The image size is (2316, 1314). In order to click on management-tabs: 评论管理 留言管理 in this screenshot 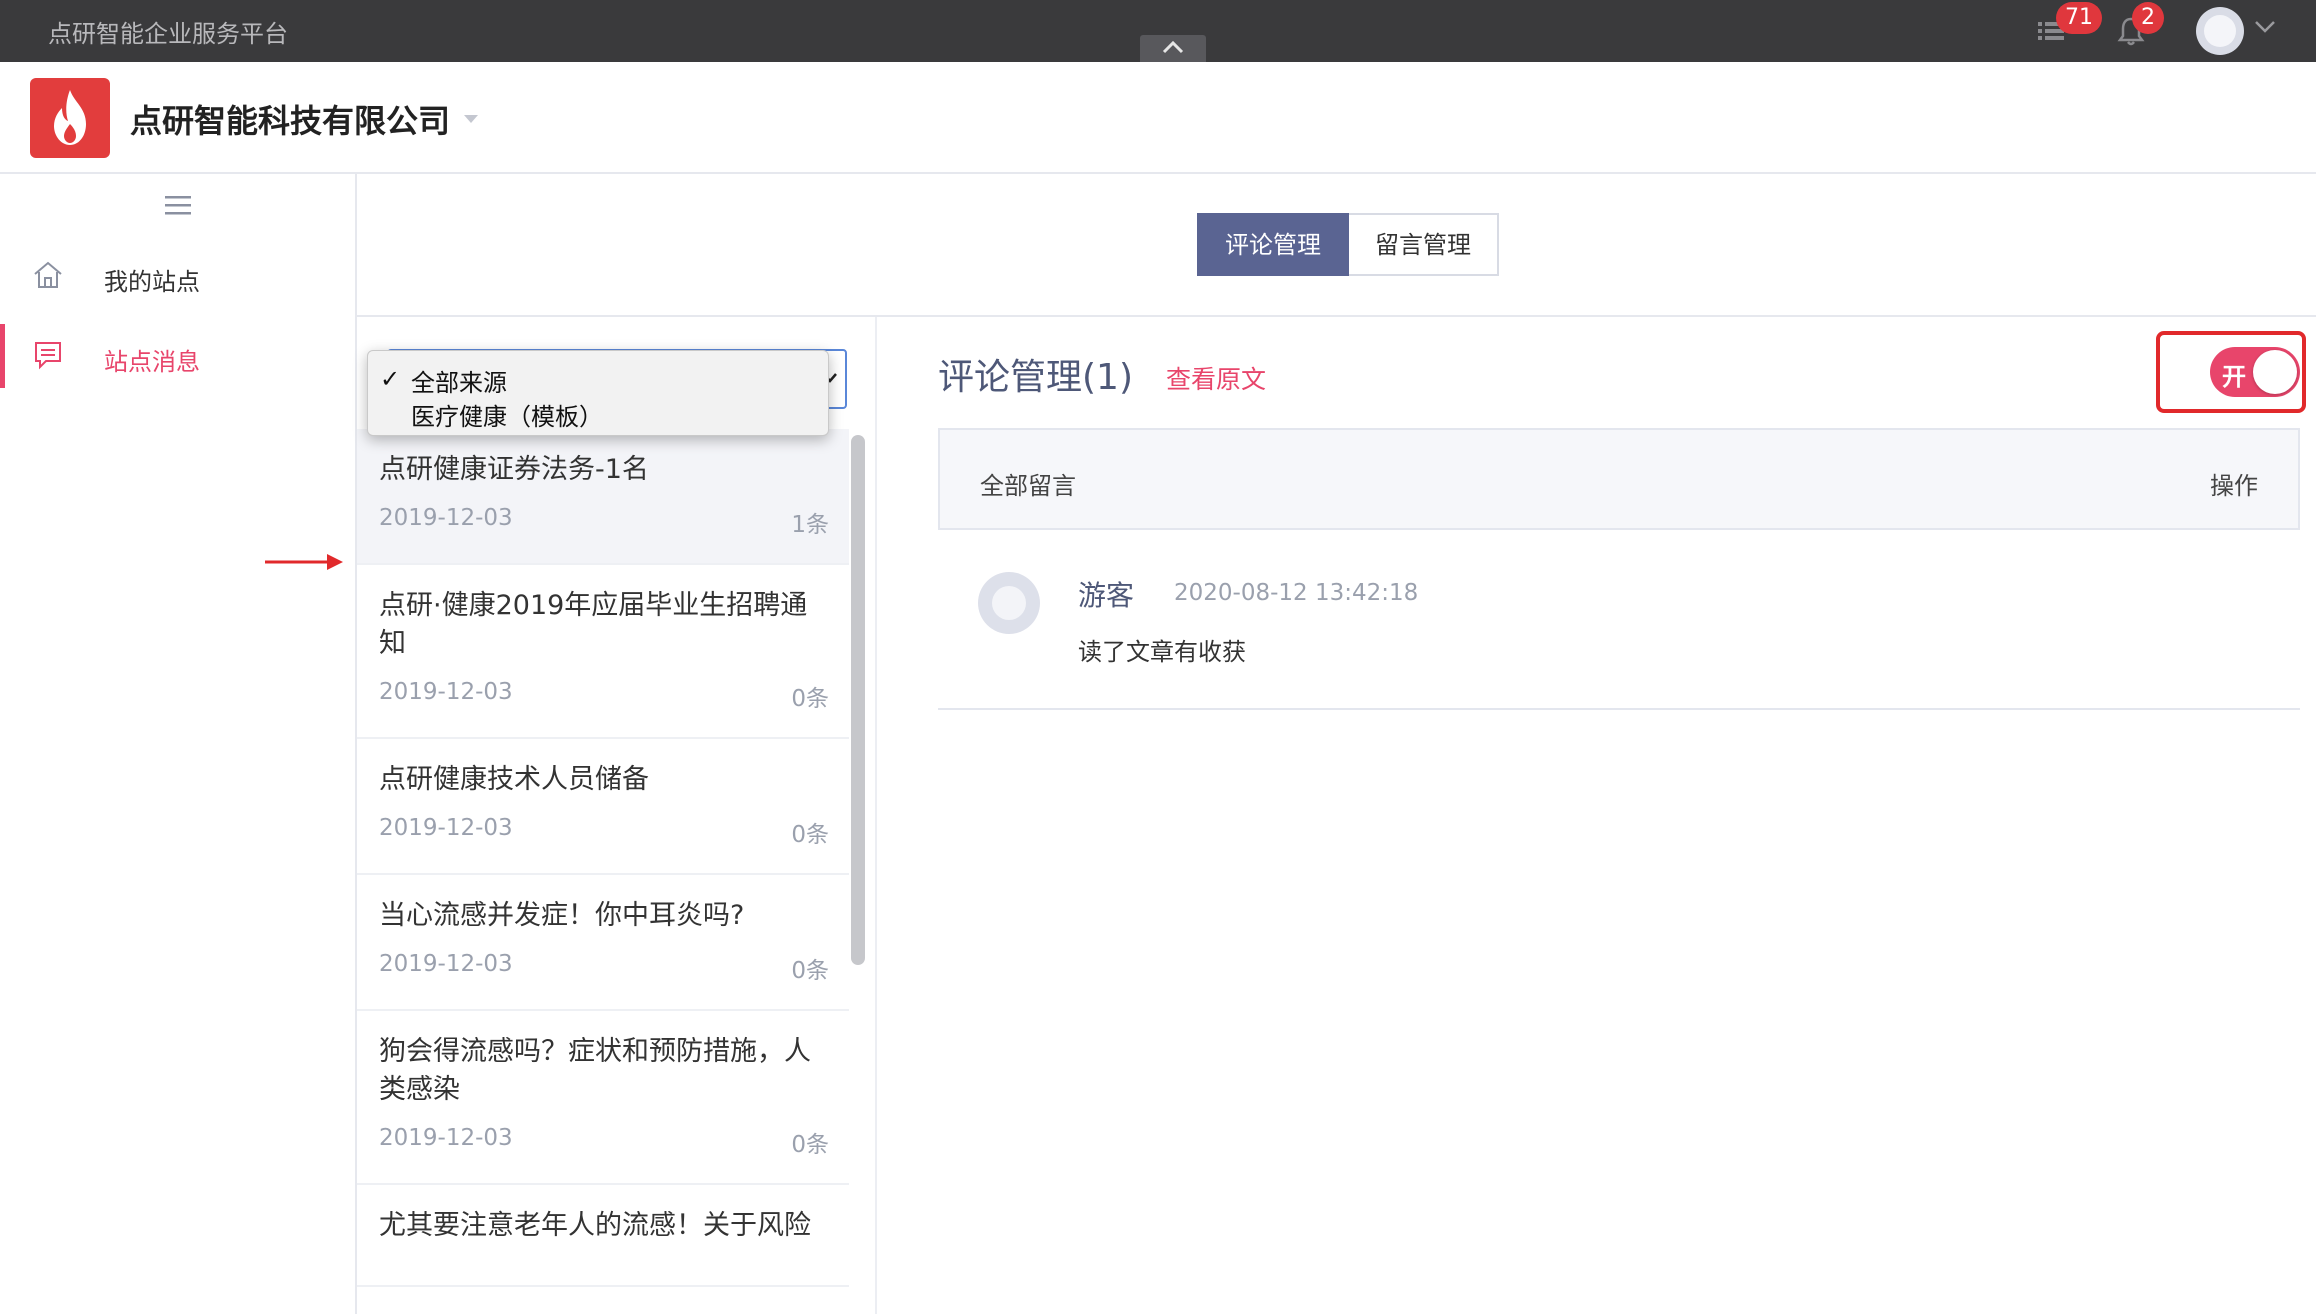, I will do `click(1348, 244)`.